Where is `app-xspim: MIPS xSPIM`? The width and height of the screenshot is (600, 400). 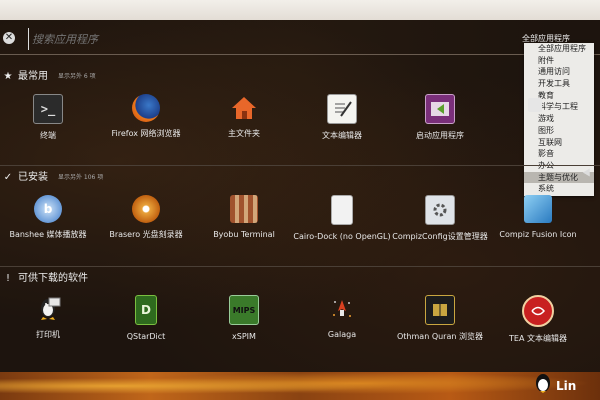 app-xspim: MIPS xSPIM is located at coordinates (244, 318).